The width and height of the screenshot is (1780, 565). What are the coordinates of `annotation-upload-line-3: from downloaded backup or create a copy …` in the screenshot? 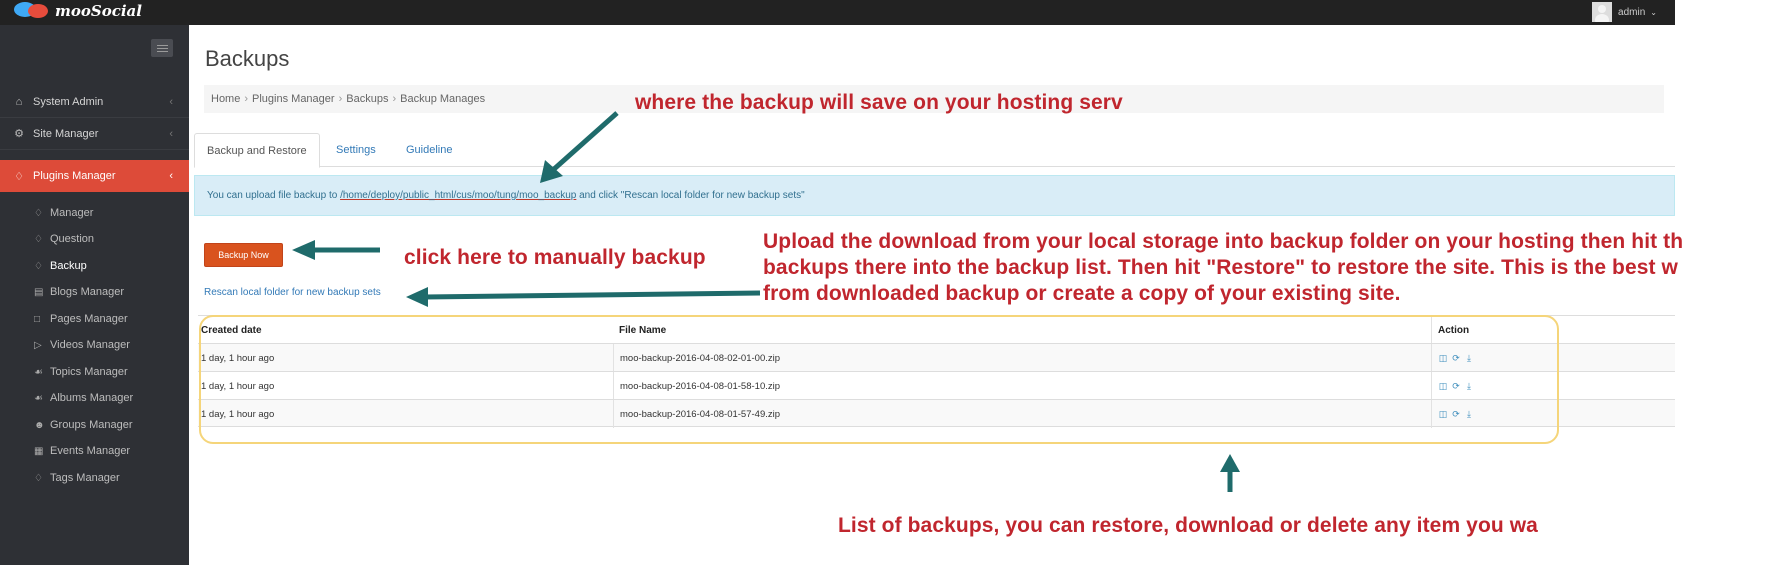 It's located at (1082, 293).